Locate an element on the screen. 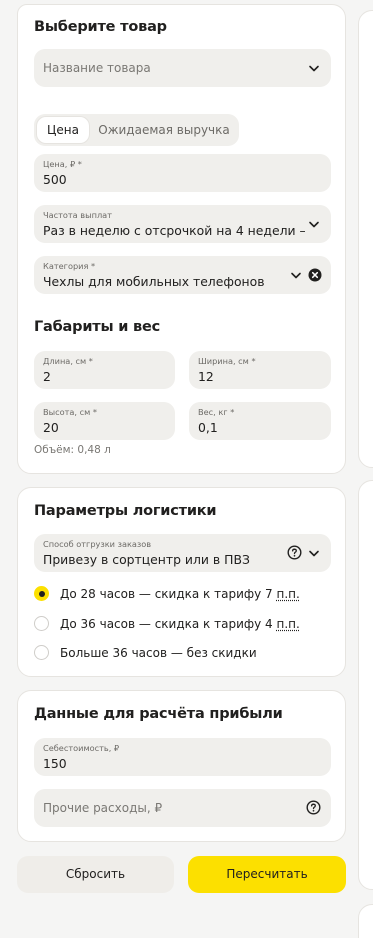  shipping-method-value: Привезу в сортцентр или в ПВЗ is located at coordinates (146, 559).